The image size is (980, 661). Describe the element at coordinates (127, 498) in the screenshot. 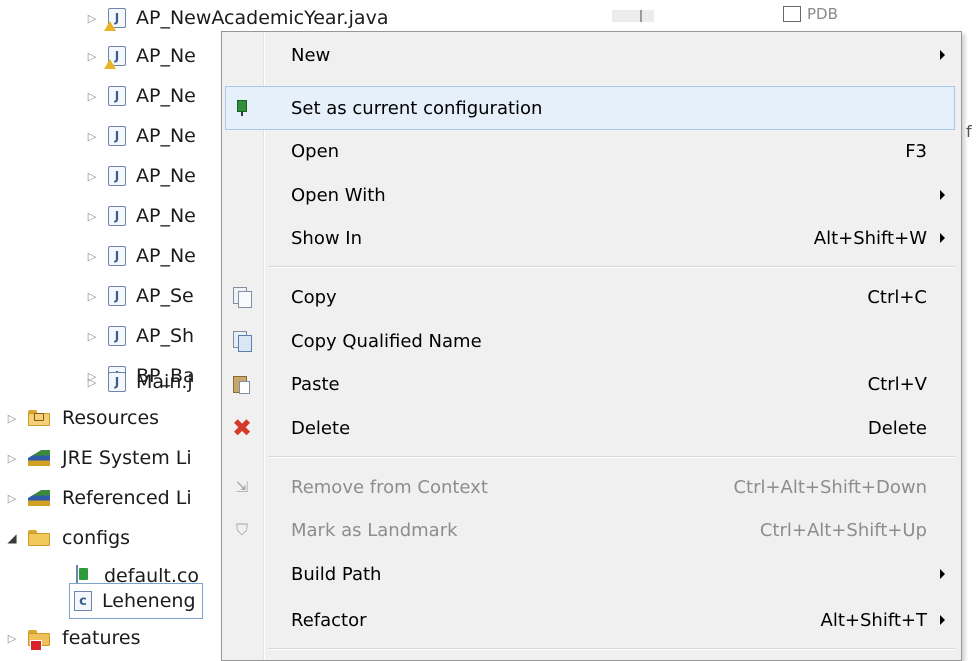

I see `tree-item-label: Referenced Li` at that location.